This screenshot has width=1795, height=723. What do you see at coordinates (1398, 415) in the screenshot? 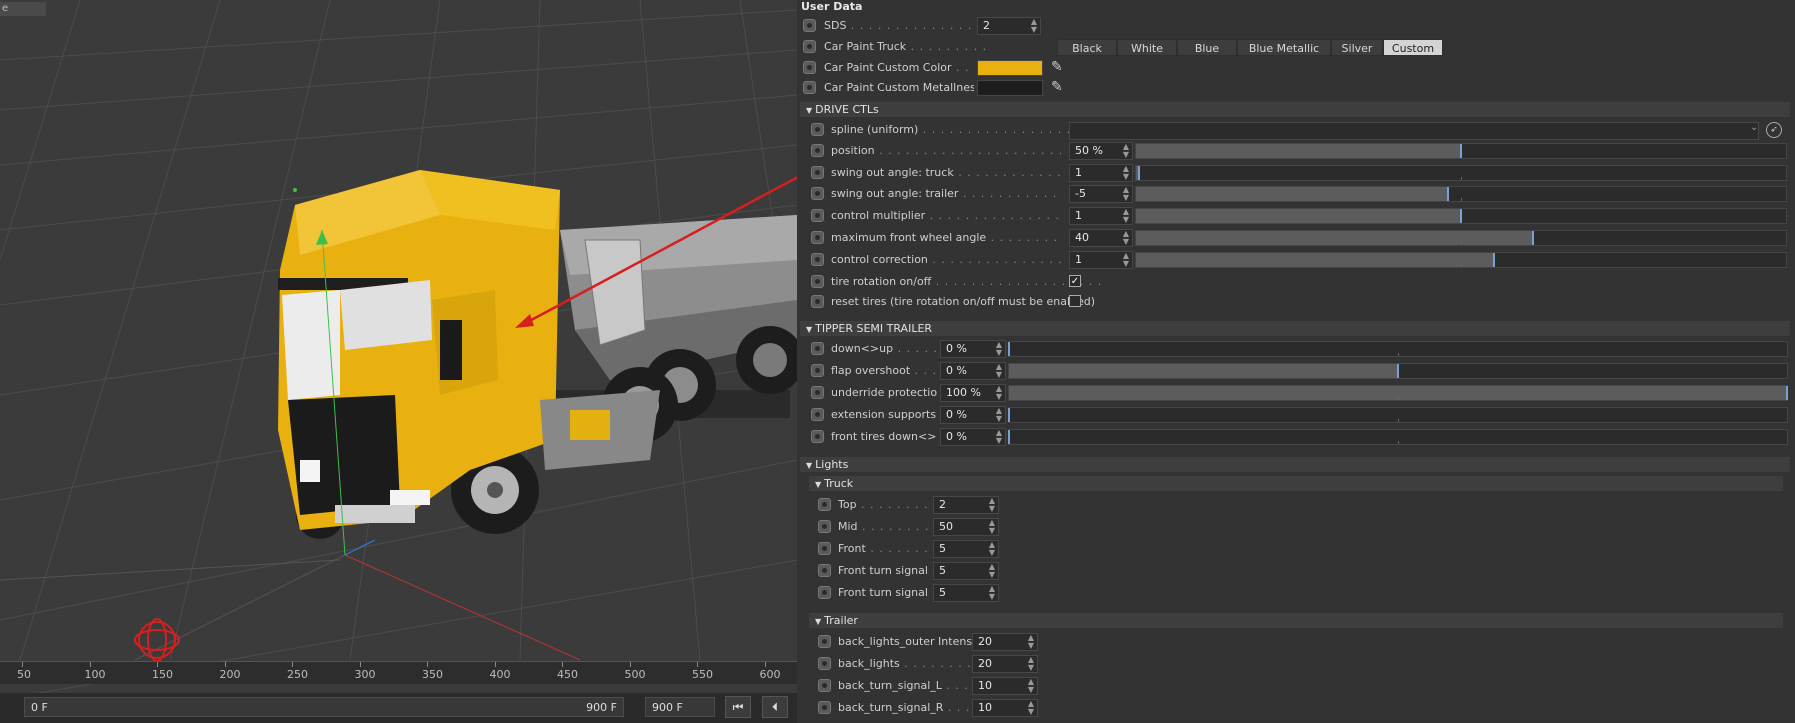
I see `tipper-extension-supports-slider` at bounding box center [1398, 415].